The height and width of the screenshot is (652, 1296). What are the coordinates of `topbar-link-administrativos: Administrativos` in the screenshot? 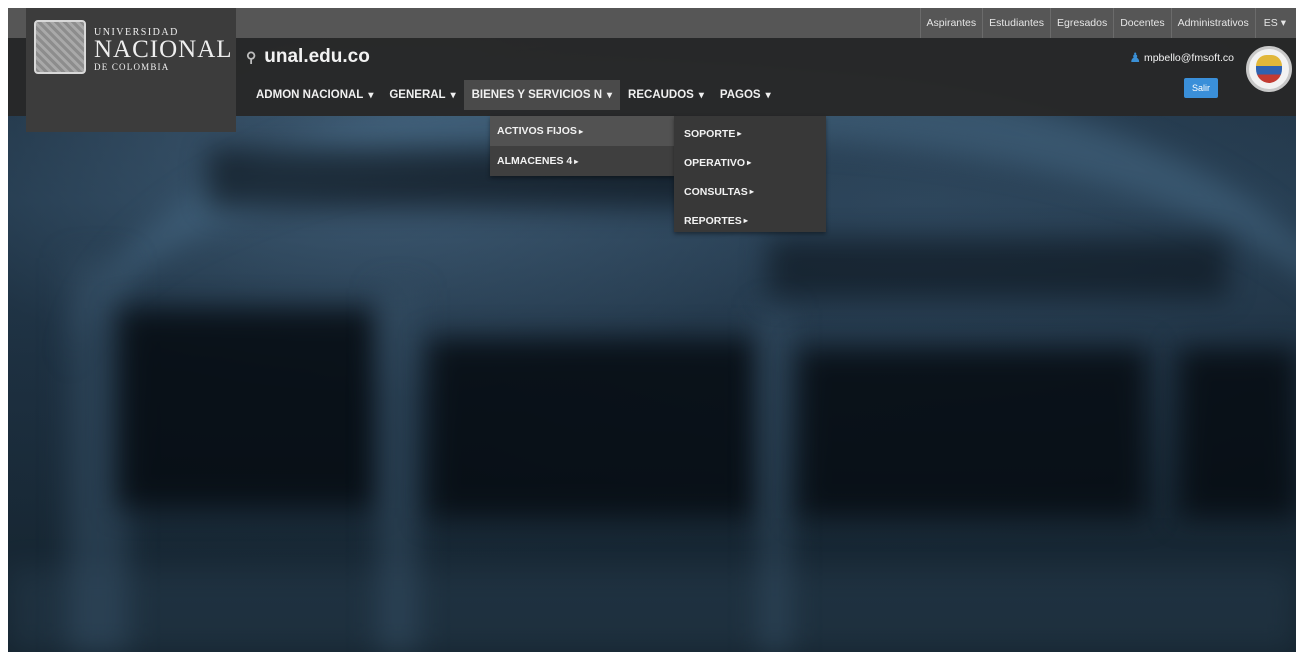 It's located at (1212, 23).